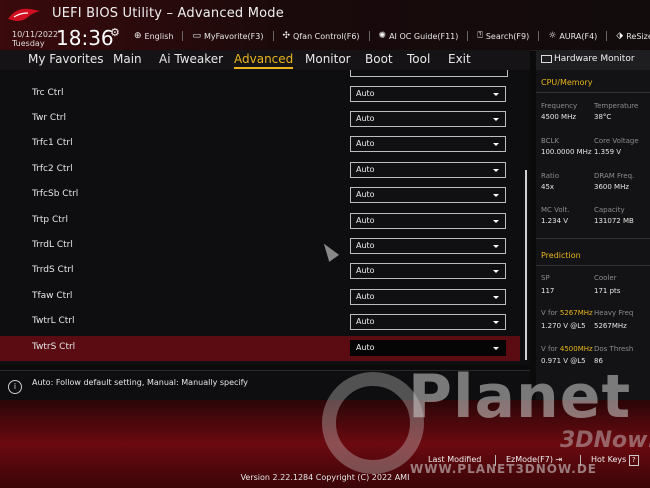 Image resolution: width=650 pixels, height=488 pixels. What do you see at coordinates (138, 36) in the screenshot?
I see `globe-icon: ⊕` at bounding box center [138, 36].